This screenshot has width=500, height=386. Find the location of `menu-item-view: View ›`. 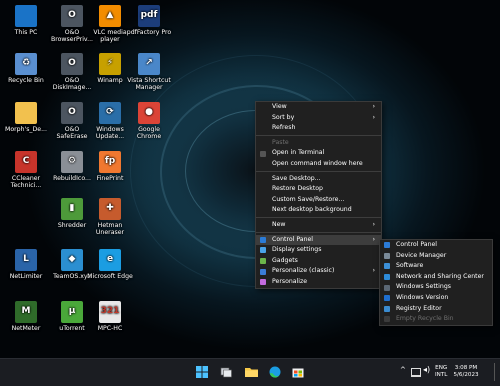

menu-item-view: View › is located at coordinates (318, 107).